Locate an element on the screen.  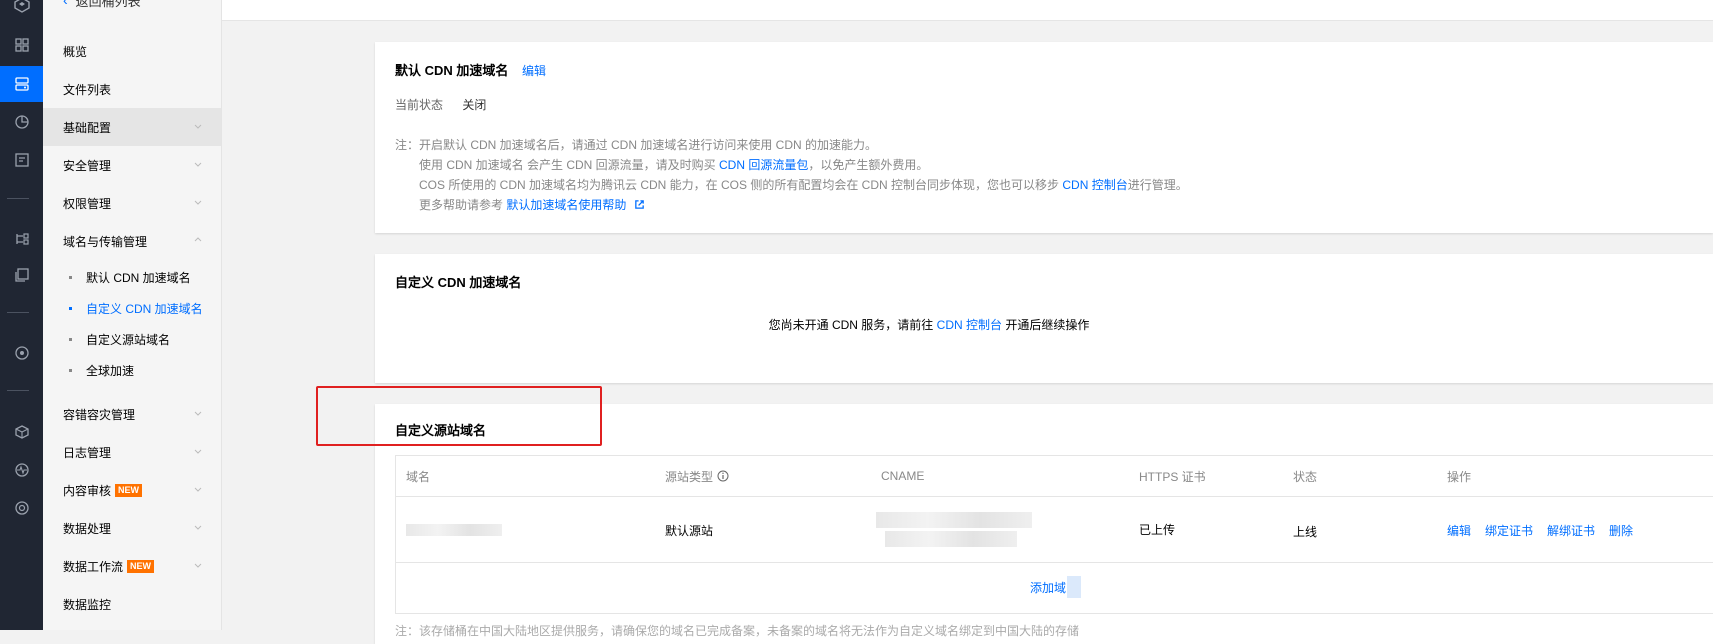
ops-cell: 编辑 绑定证书 解绑证书 删除 is located at coordinates (1540, 530).